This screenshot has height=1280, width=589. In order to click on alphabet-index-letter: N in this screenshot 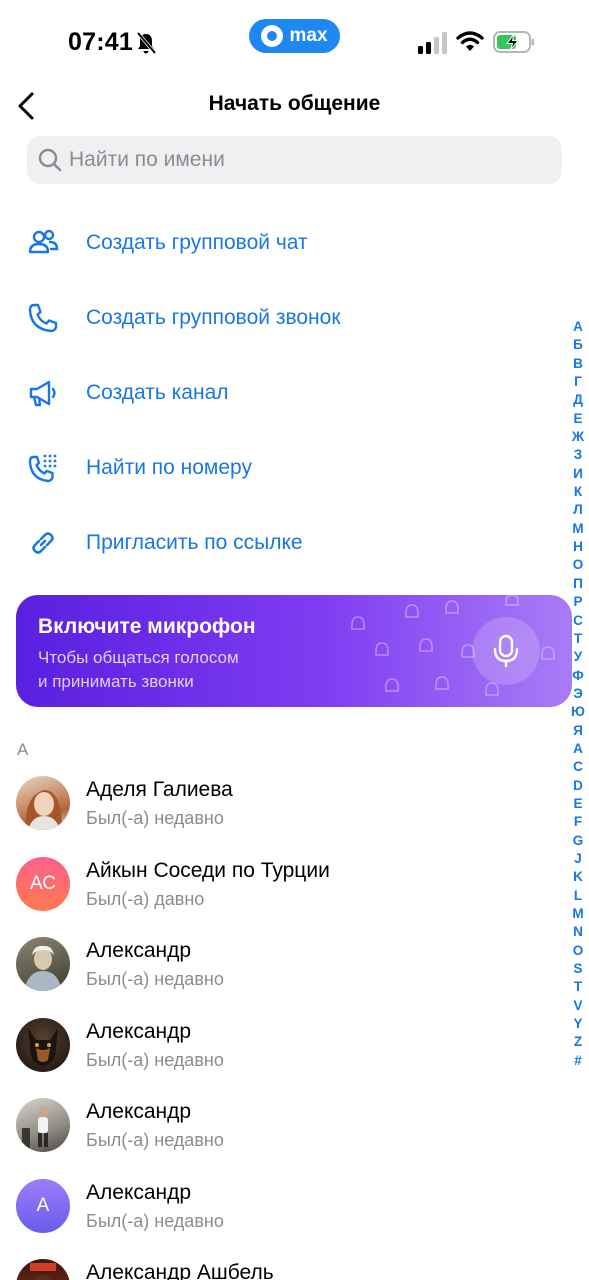, I will do `click(578, 932)`.